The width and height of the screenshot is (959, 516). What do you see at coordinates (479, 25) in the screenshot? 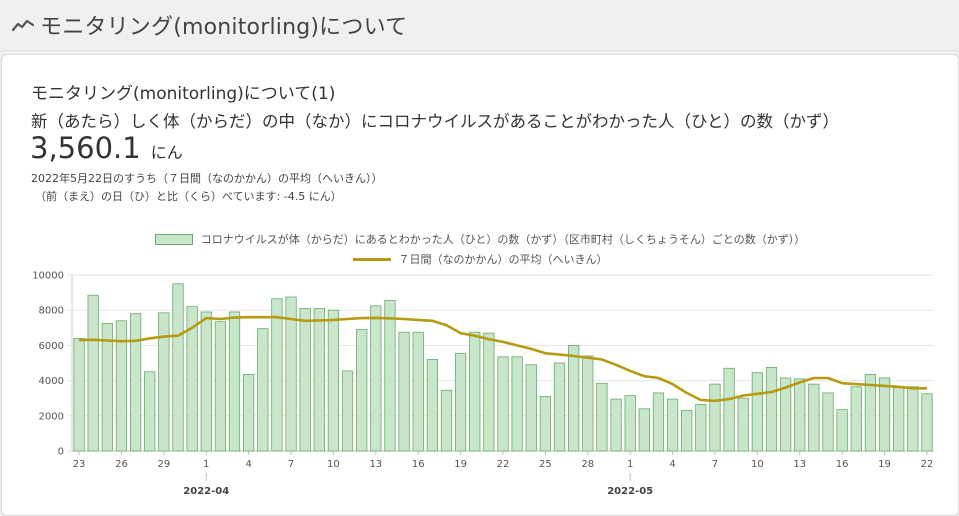
I see `page-header: モニタリング(monitorling)について` at bounding box center [479, 25].